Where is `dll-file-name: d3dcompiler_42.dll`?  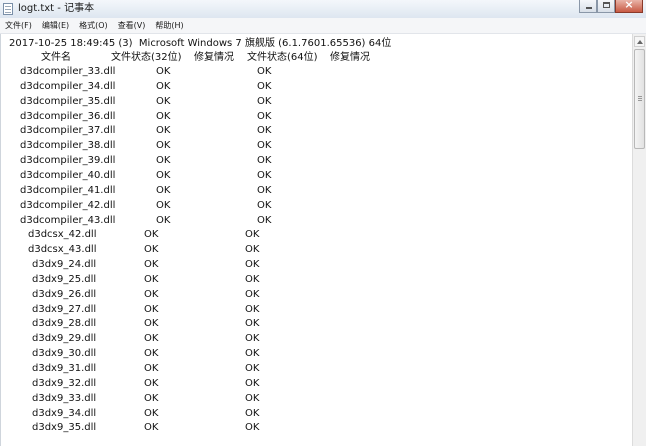 dll-file-name: d3dcompiler_42.dll is located at coordinates (68, 205).